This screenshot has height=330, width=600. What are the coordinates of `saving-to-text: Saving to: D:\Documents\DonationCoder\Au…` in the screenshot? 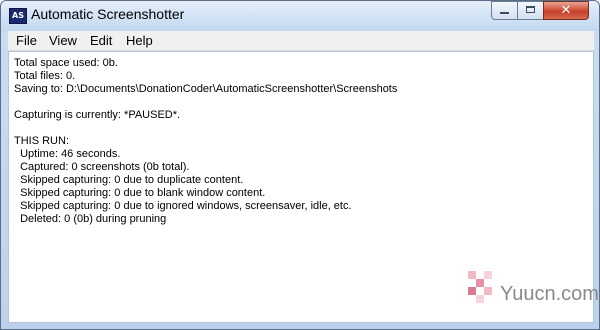 It's located at (206, 89).